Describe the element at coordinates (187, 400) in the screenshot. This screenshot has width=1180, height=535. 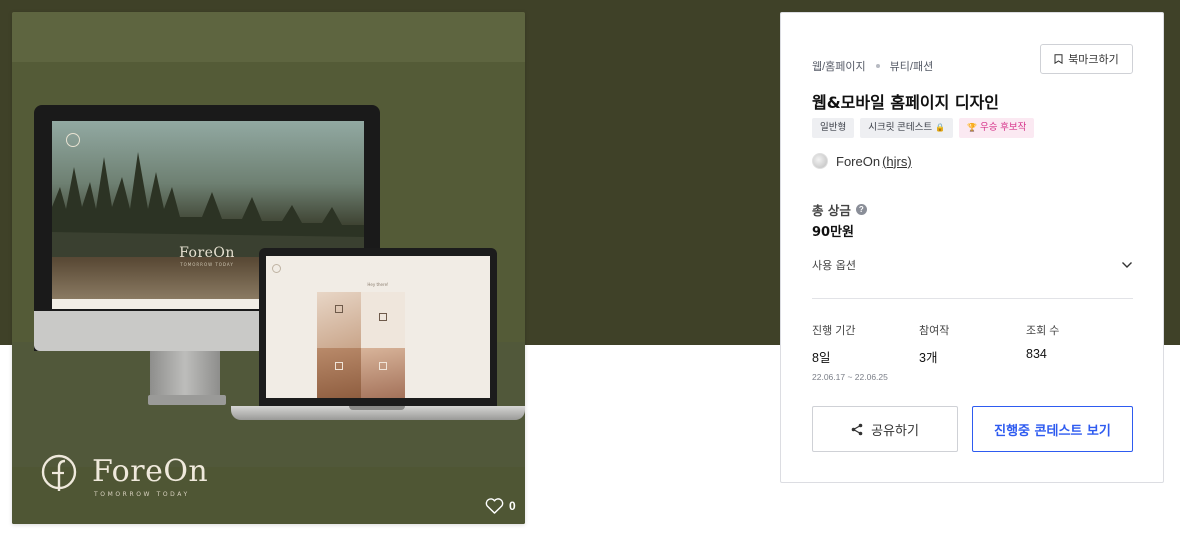
I see `desktop-foot` at that location.